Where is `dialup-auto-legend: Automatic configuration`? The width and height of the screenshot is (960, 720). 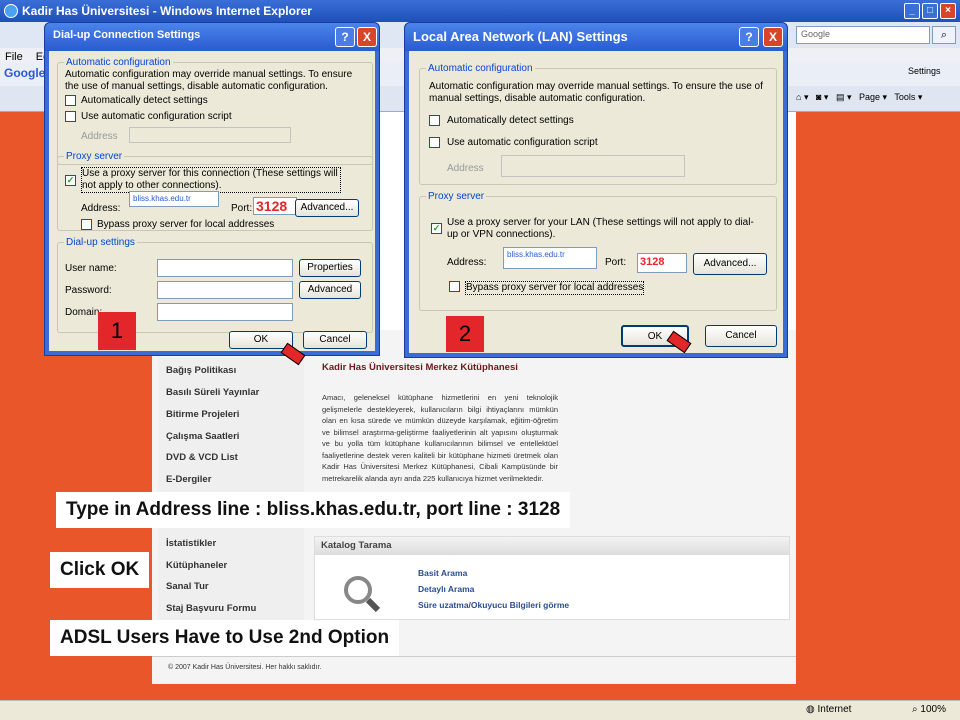
dialup-auto-legend: Automatic configuration is located at coordinates (118, 62).